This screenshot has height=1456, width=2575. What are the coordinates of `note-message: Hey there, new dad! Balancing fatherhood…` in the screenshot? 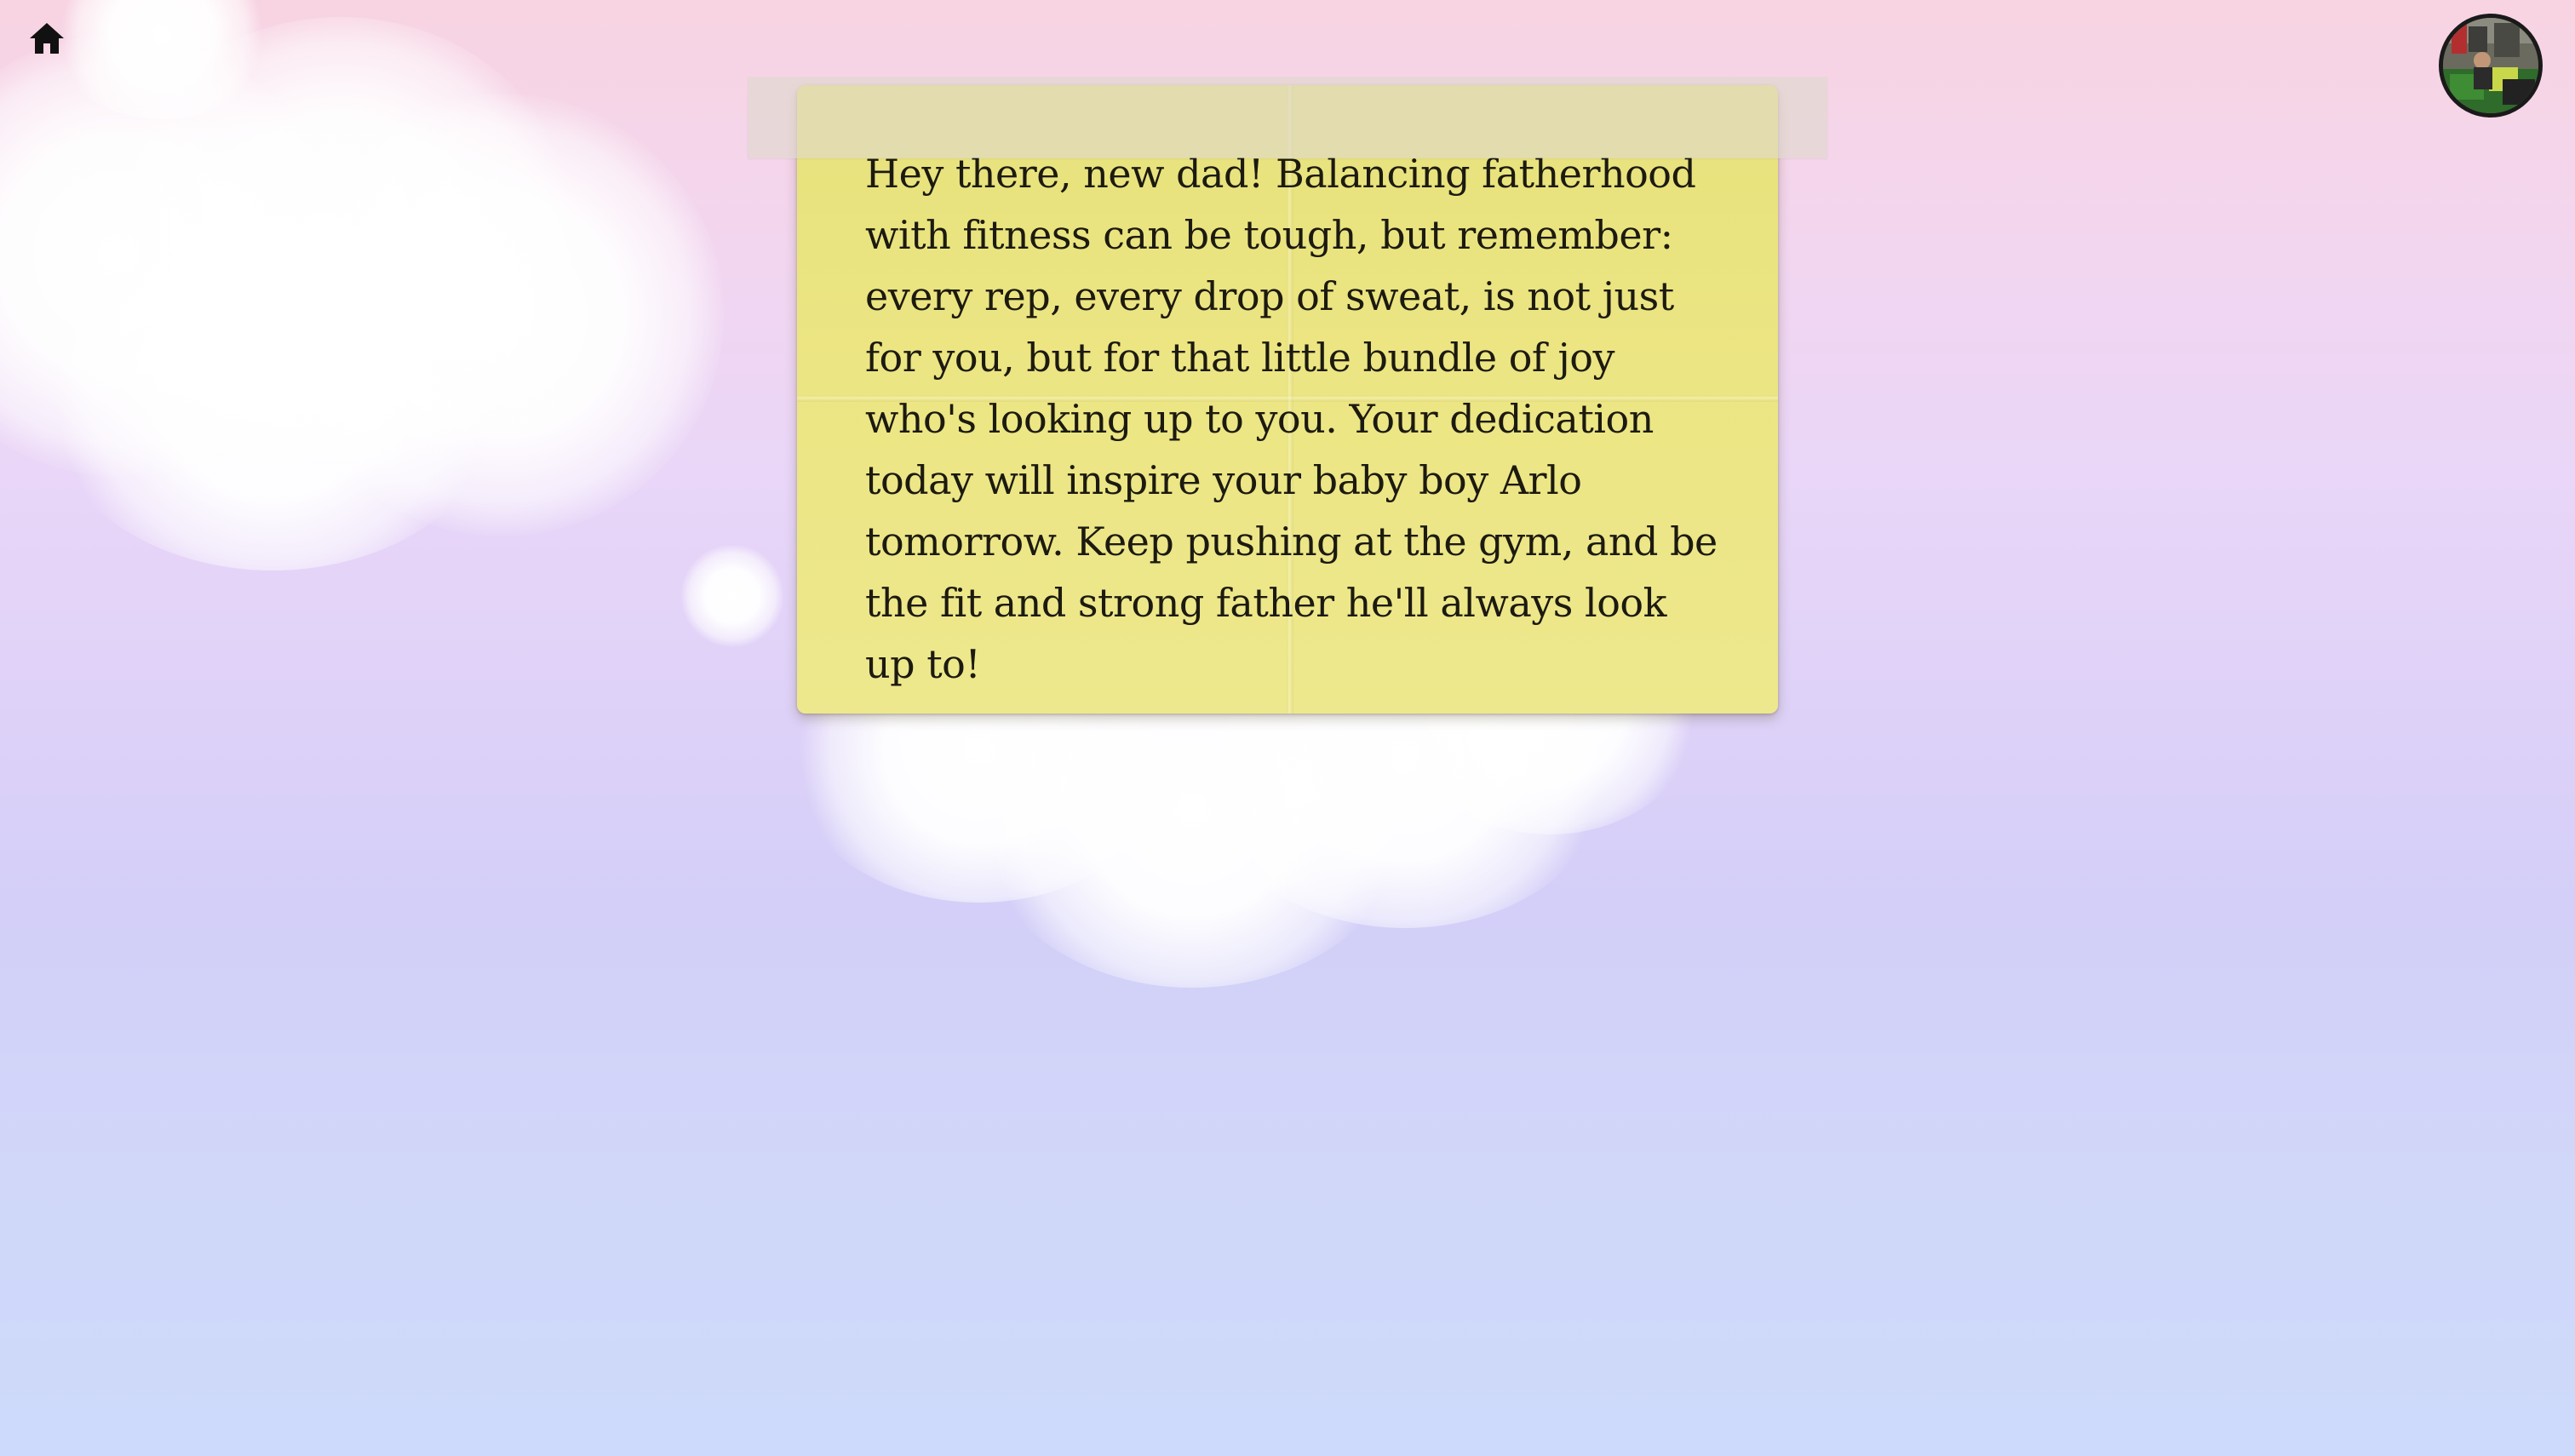 It's located at (1291, 419).